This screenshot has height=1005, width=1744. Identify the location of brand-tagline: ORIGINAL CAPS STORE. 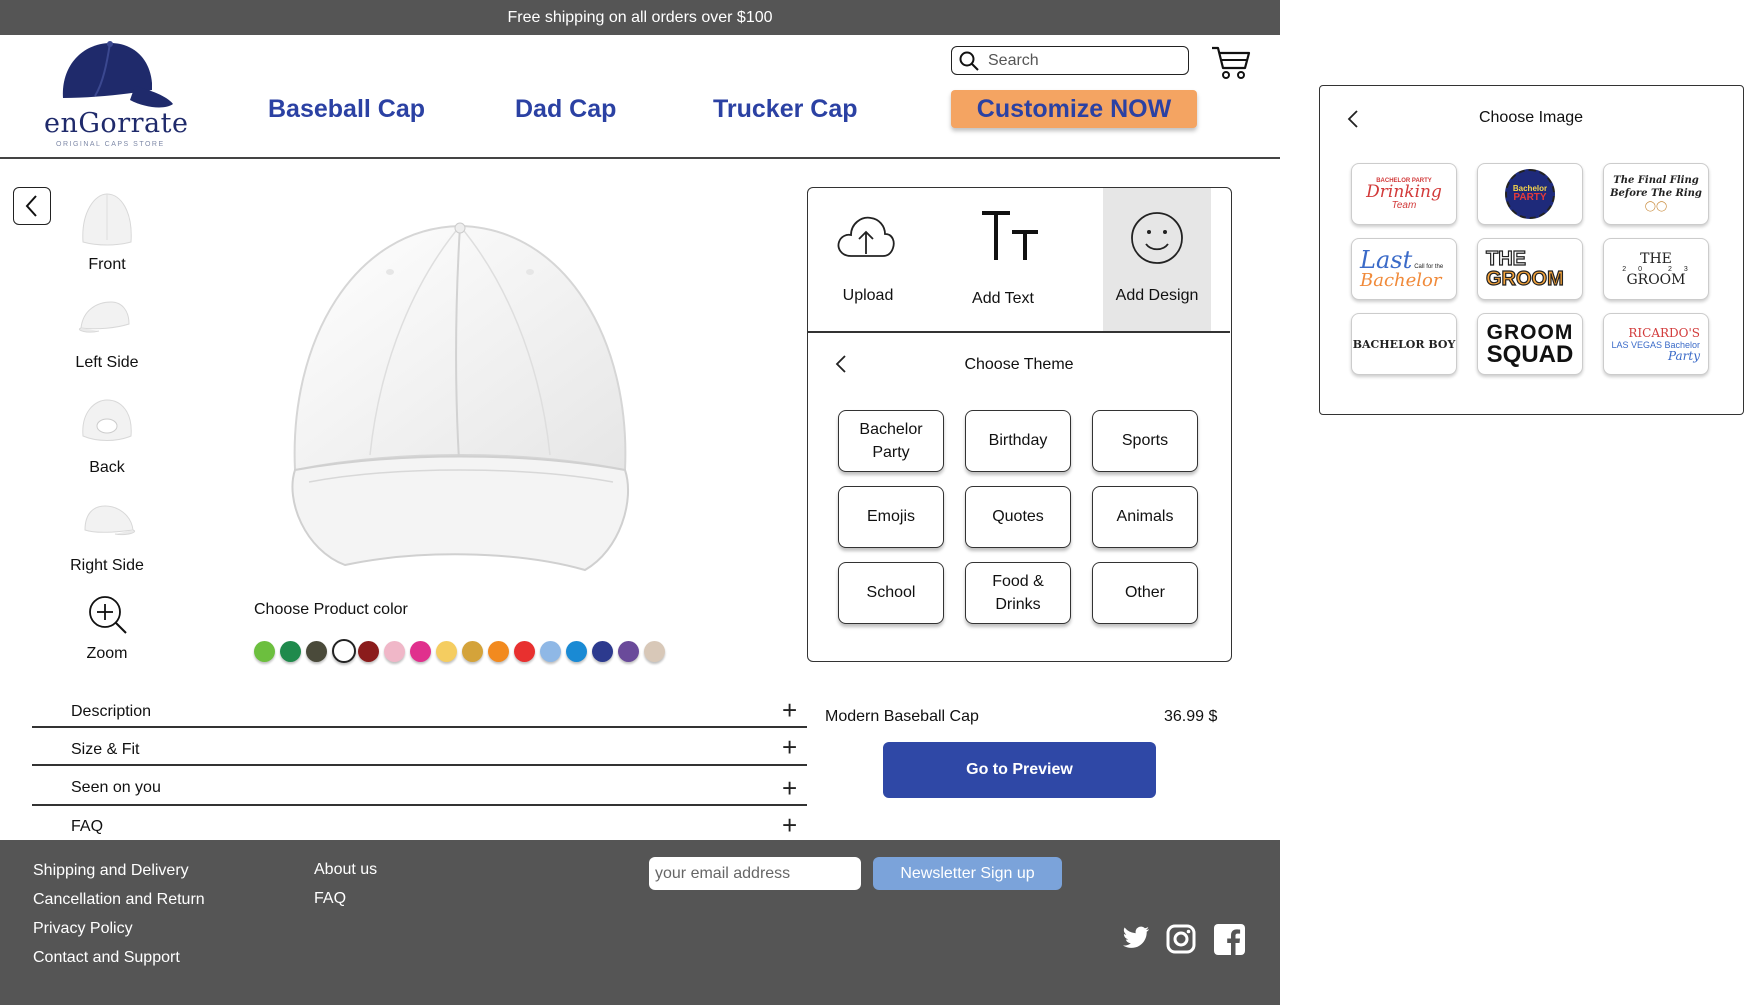
(110, 144).